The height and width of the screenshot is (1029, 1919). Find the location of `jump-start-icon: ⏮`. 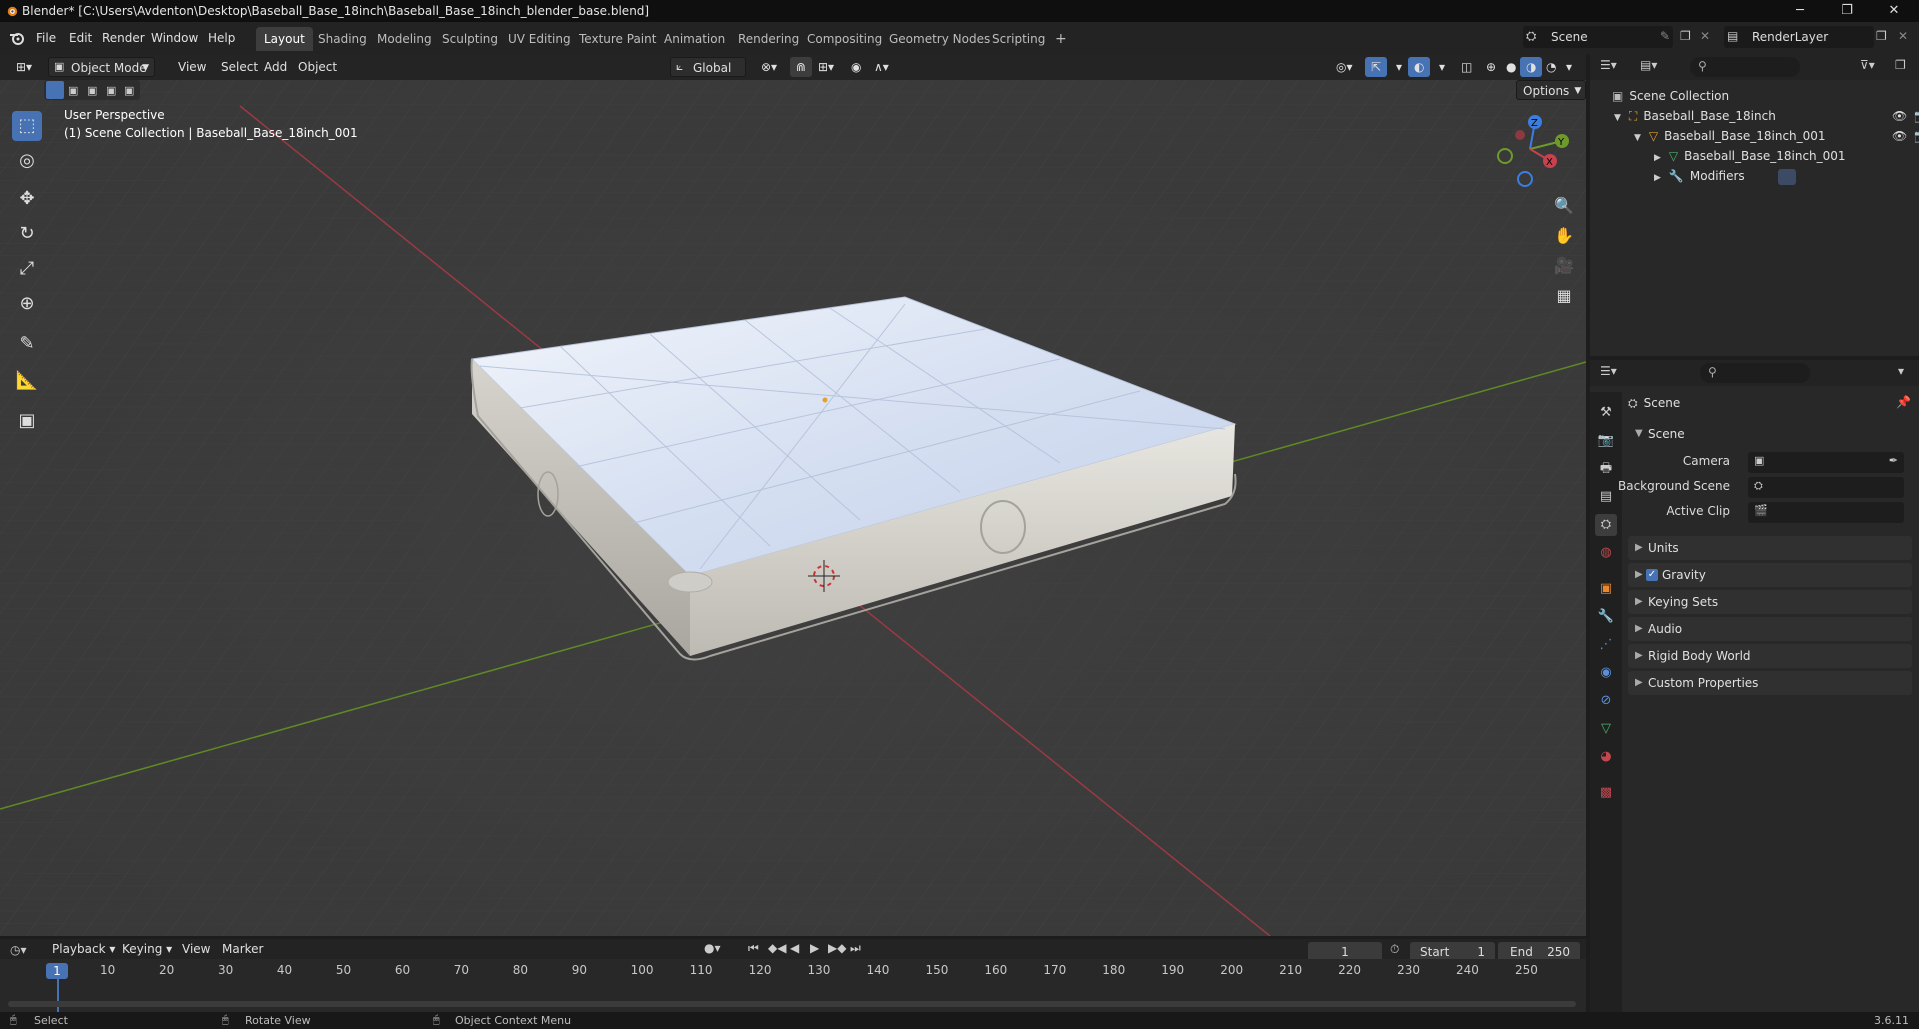

jump-start-icon: ⏮ is located at coordinates (753, 948).